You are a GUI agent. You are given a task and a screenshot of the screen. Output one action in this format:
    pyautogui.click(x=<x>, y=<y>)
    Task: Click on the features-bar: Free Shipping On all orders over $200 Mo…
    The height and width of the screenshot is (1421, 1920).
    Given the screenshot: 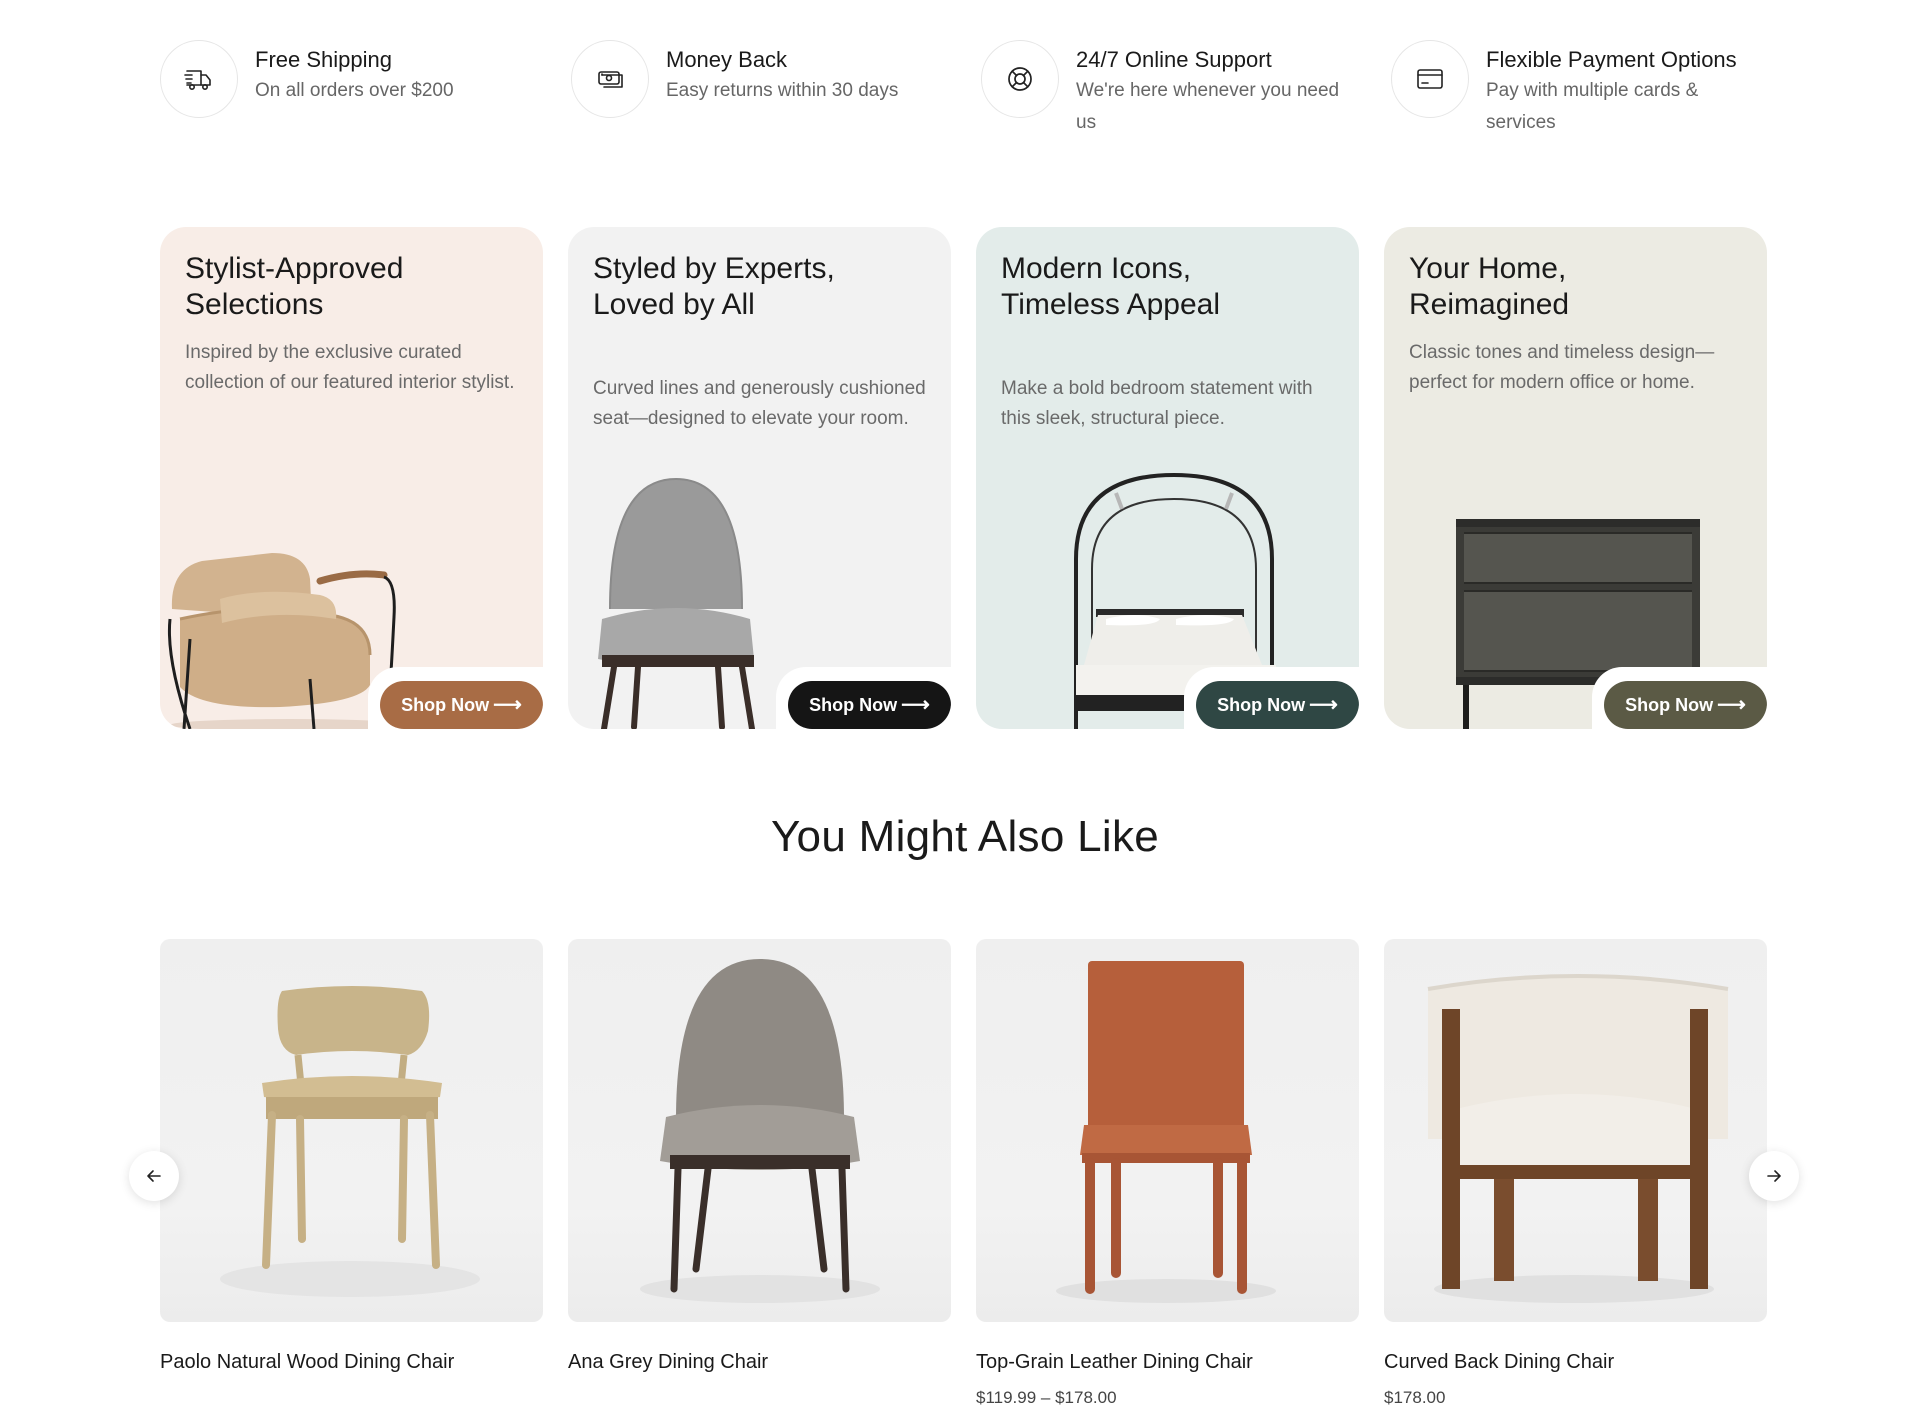 What is the action you would take?
    pyautogui.click(x=960, y=95)
    